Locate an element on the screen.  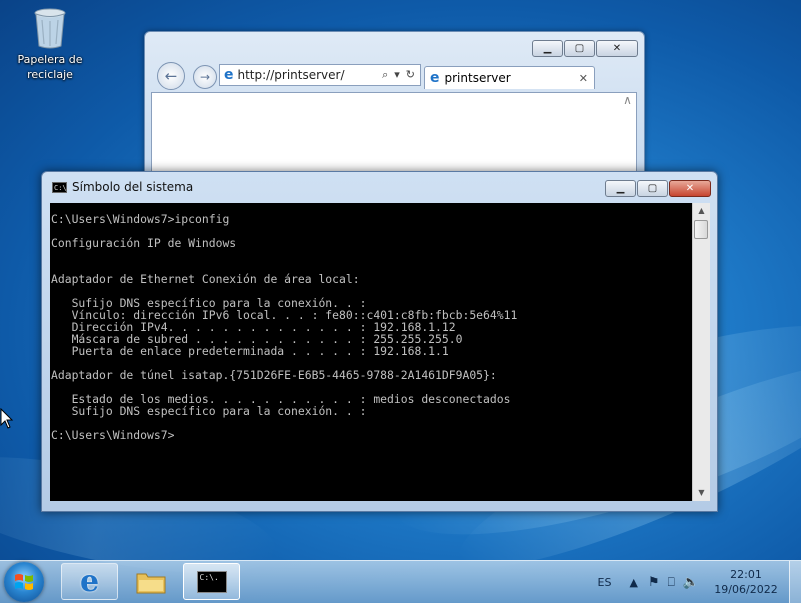
cmd-title: Símbolo del sistema is located at coordinates (133, 187).